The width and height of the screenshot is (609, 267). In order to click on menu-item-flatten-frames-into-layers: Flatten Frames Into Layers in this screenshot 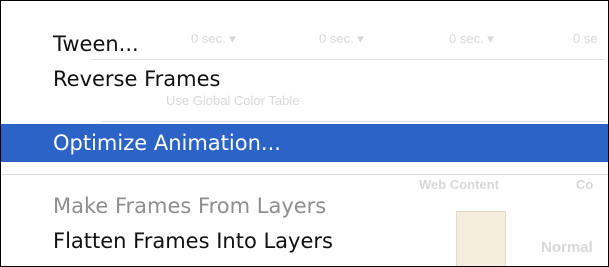, I will do `click(304, 241)`.